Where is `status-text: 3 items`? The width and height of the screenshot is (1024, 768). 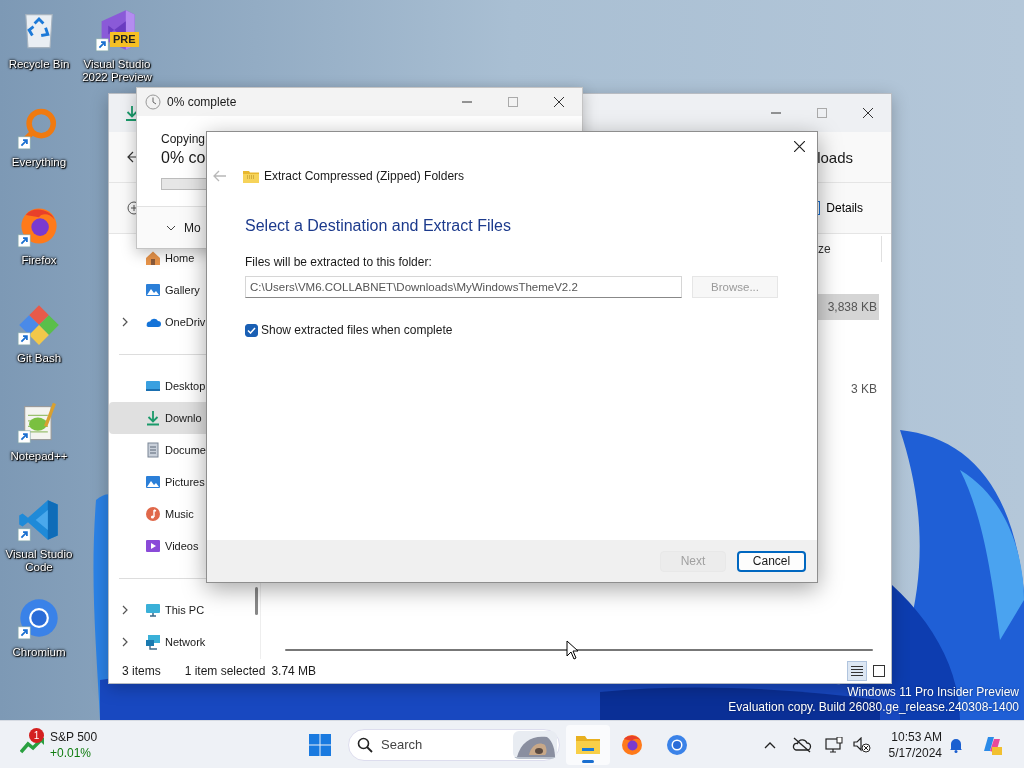
status-text: 3 items is located at coordinates (141, 671).